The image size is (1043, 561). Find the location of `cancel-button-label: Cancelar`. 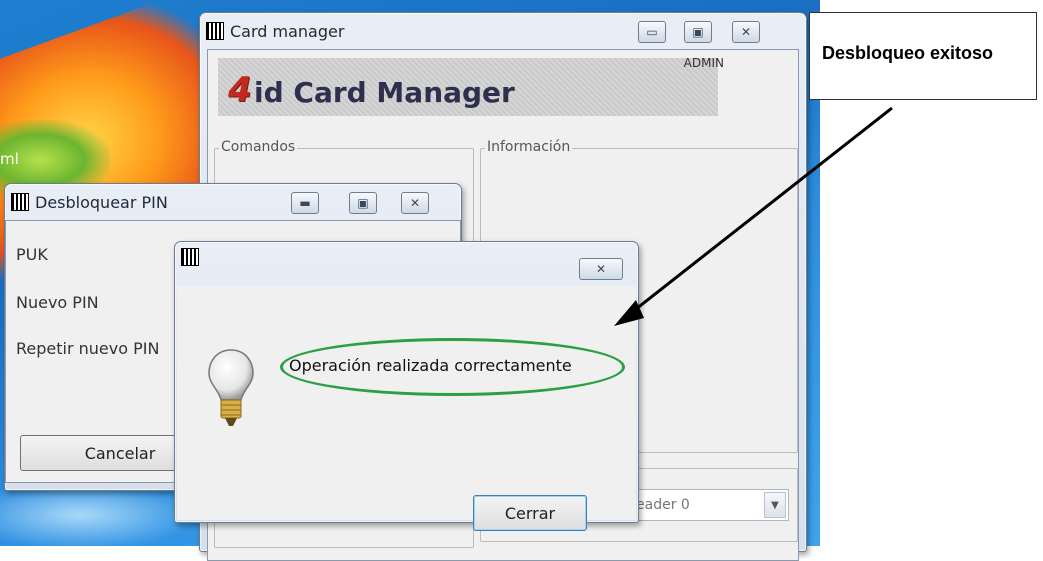

cancel-button-label: Cancelar is located at coordinates (120, 453).